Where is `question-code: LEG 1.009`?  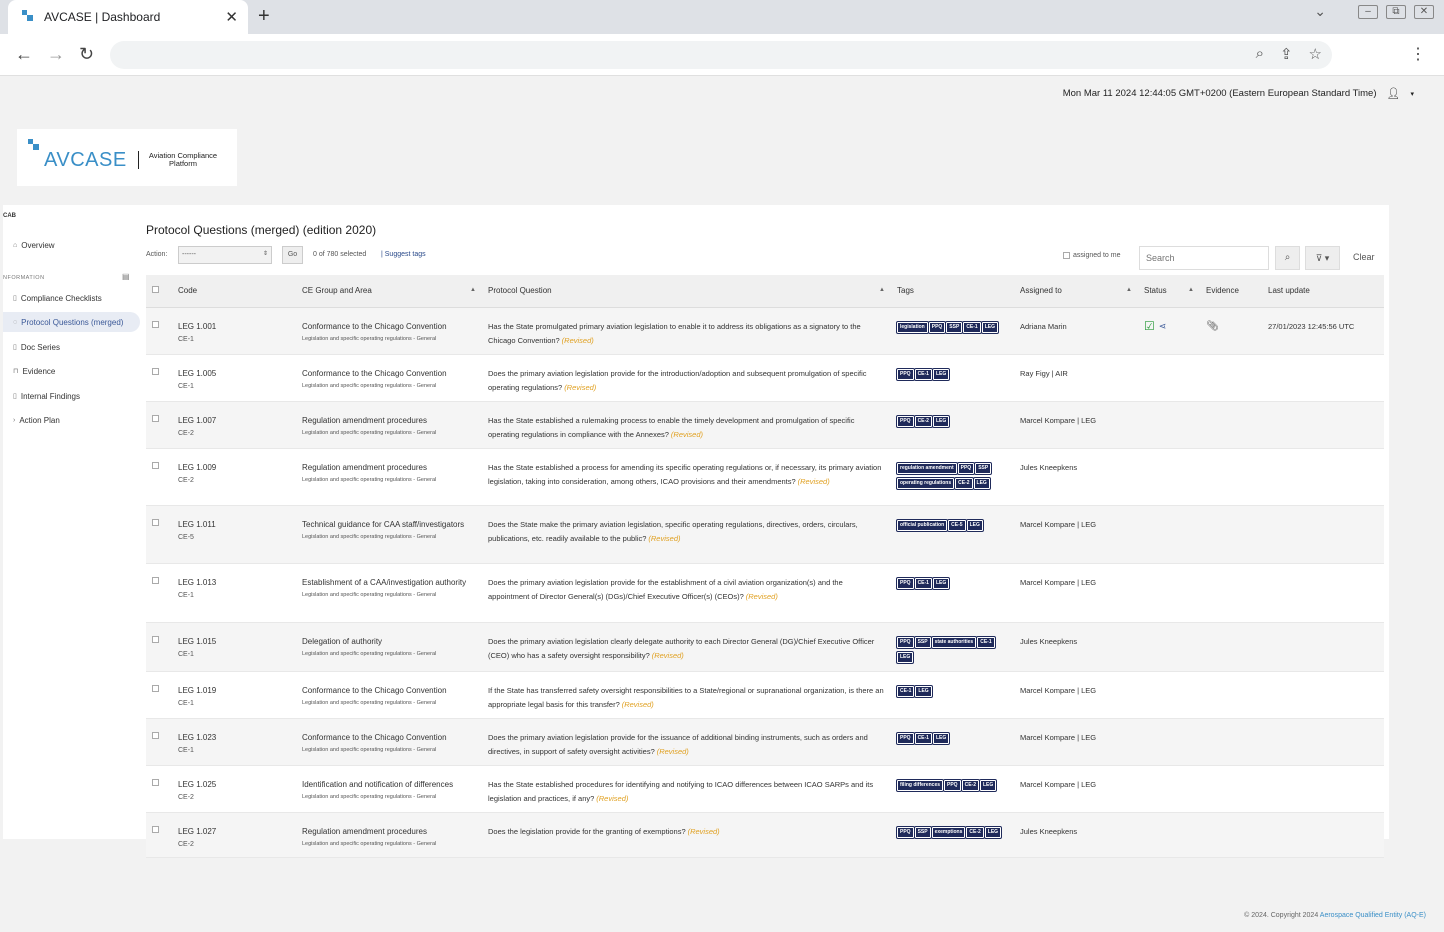
question-code: LEG 1.009 is located at coordinates (234, 467).